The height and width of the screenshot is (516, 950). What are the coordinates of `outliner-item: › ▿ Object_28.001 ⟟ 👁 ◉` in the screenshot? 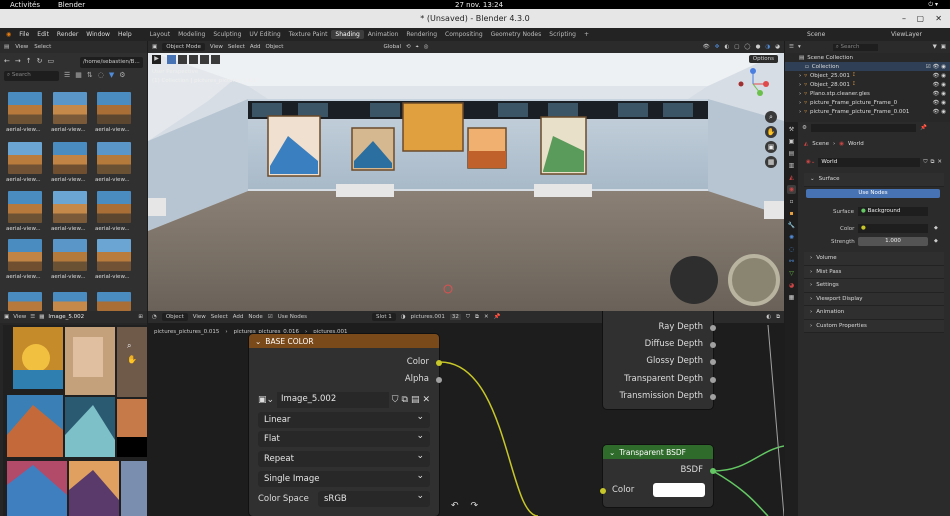 It's located at (867, 84).